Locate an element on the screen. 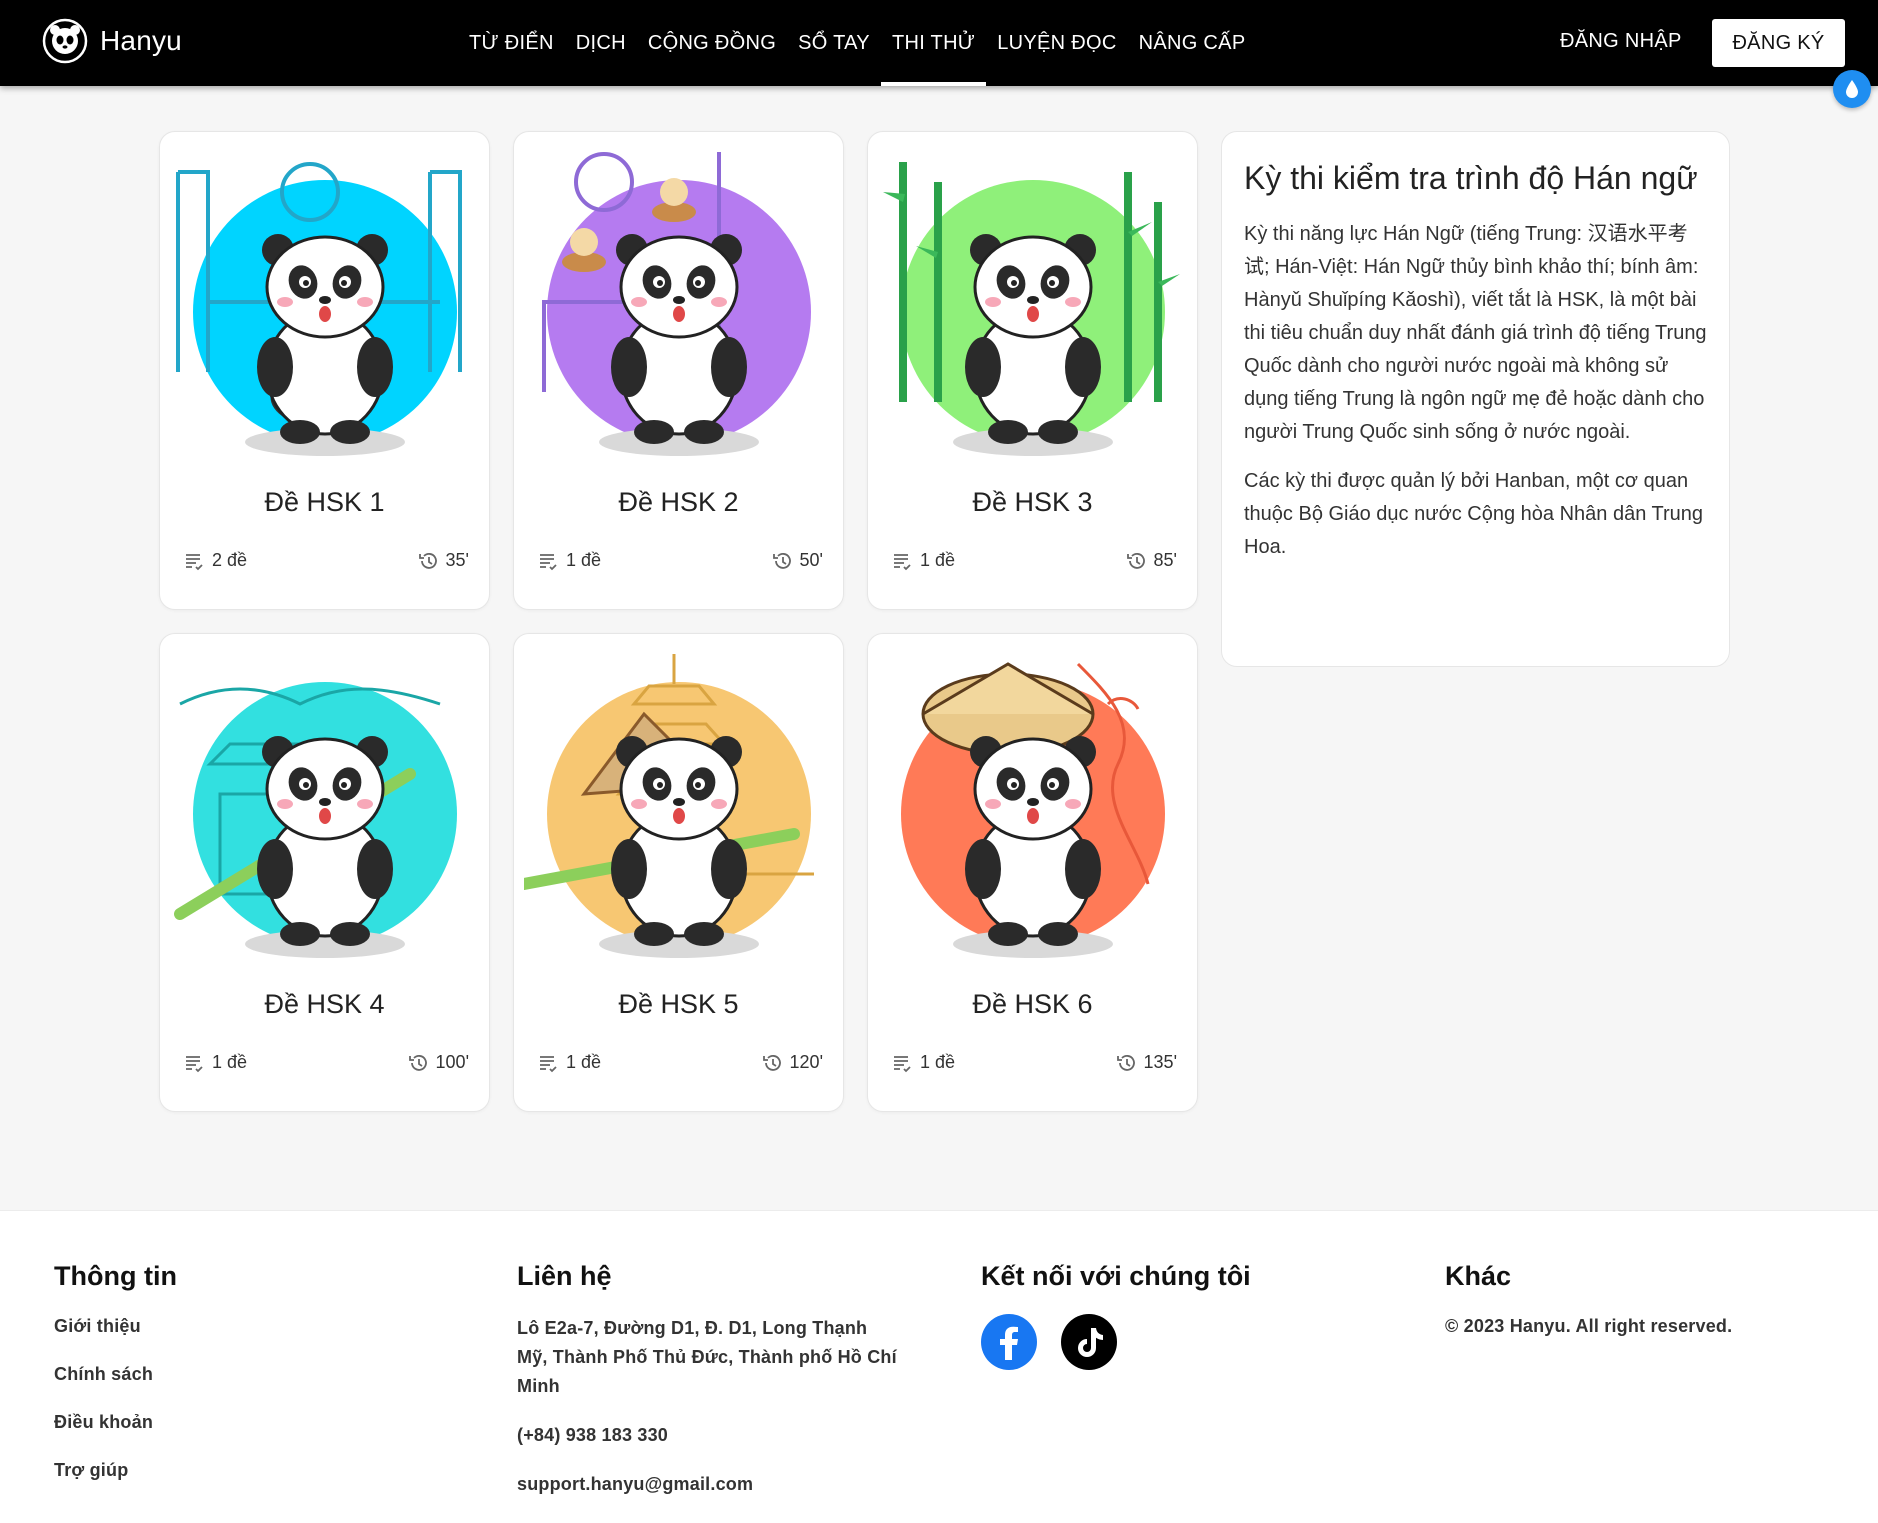 This screenshot has width=1878, height=1523. tiktok-link is located at coordinates (1089, 1342).